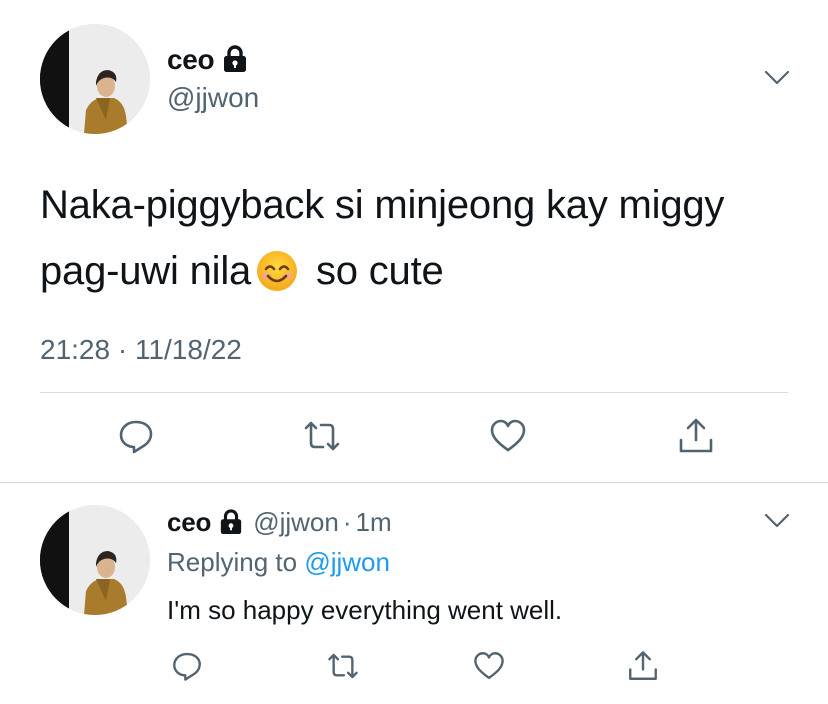  Describe the element at coordinates (374, 522) in the screenshot. I see `reply-timestamp: 1m` at that location.